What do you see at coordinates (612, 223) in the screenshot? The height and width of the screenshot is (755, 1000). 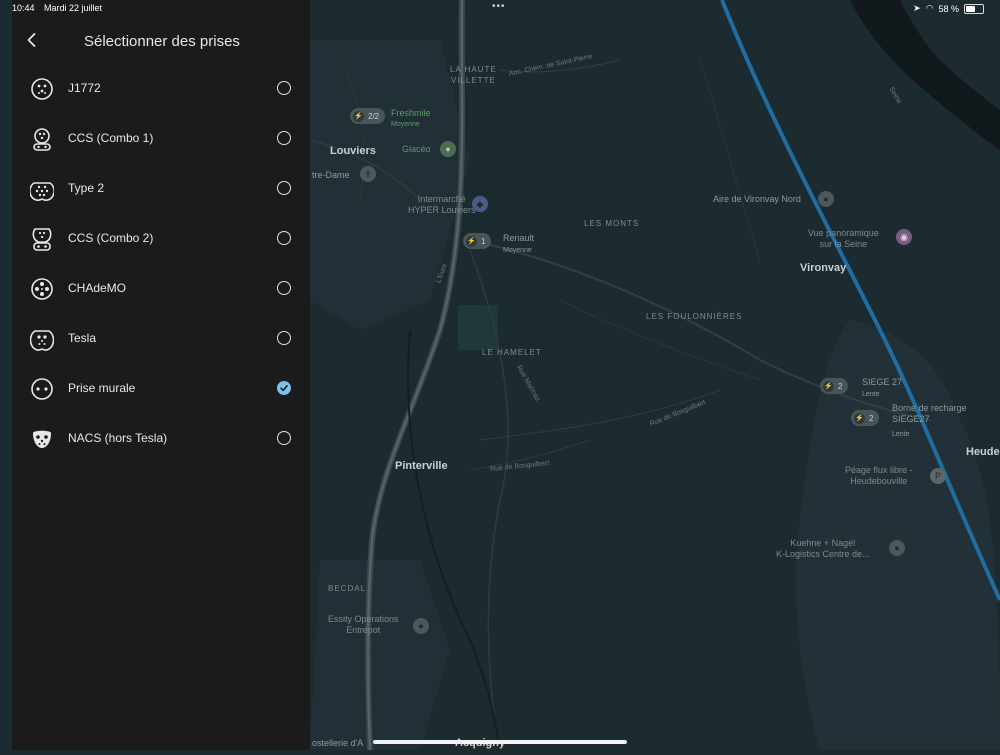 I see `map-label-les-monts: LES MONTS` at bounding box center [612, 223].